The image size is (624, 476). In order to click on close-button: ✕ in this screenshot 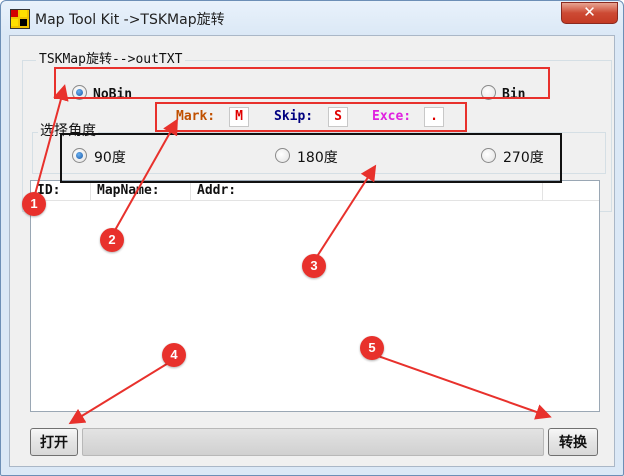, I will do `click(589, 13)`.